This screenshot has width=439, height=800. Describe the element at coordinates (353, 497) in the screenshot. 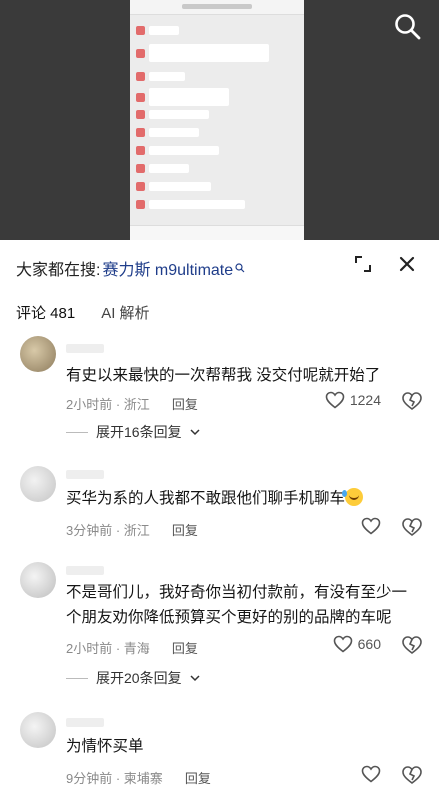

I see `laugh-cry-emoji-icon` at that location.